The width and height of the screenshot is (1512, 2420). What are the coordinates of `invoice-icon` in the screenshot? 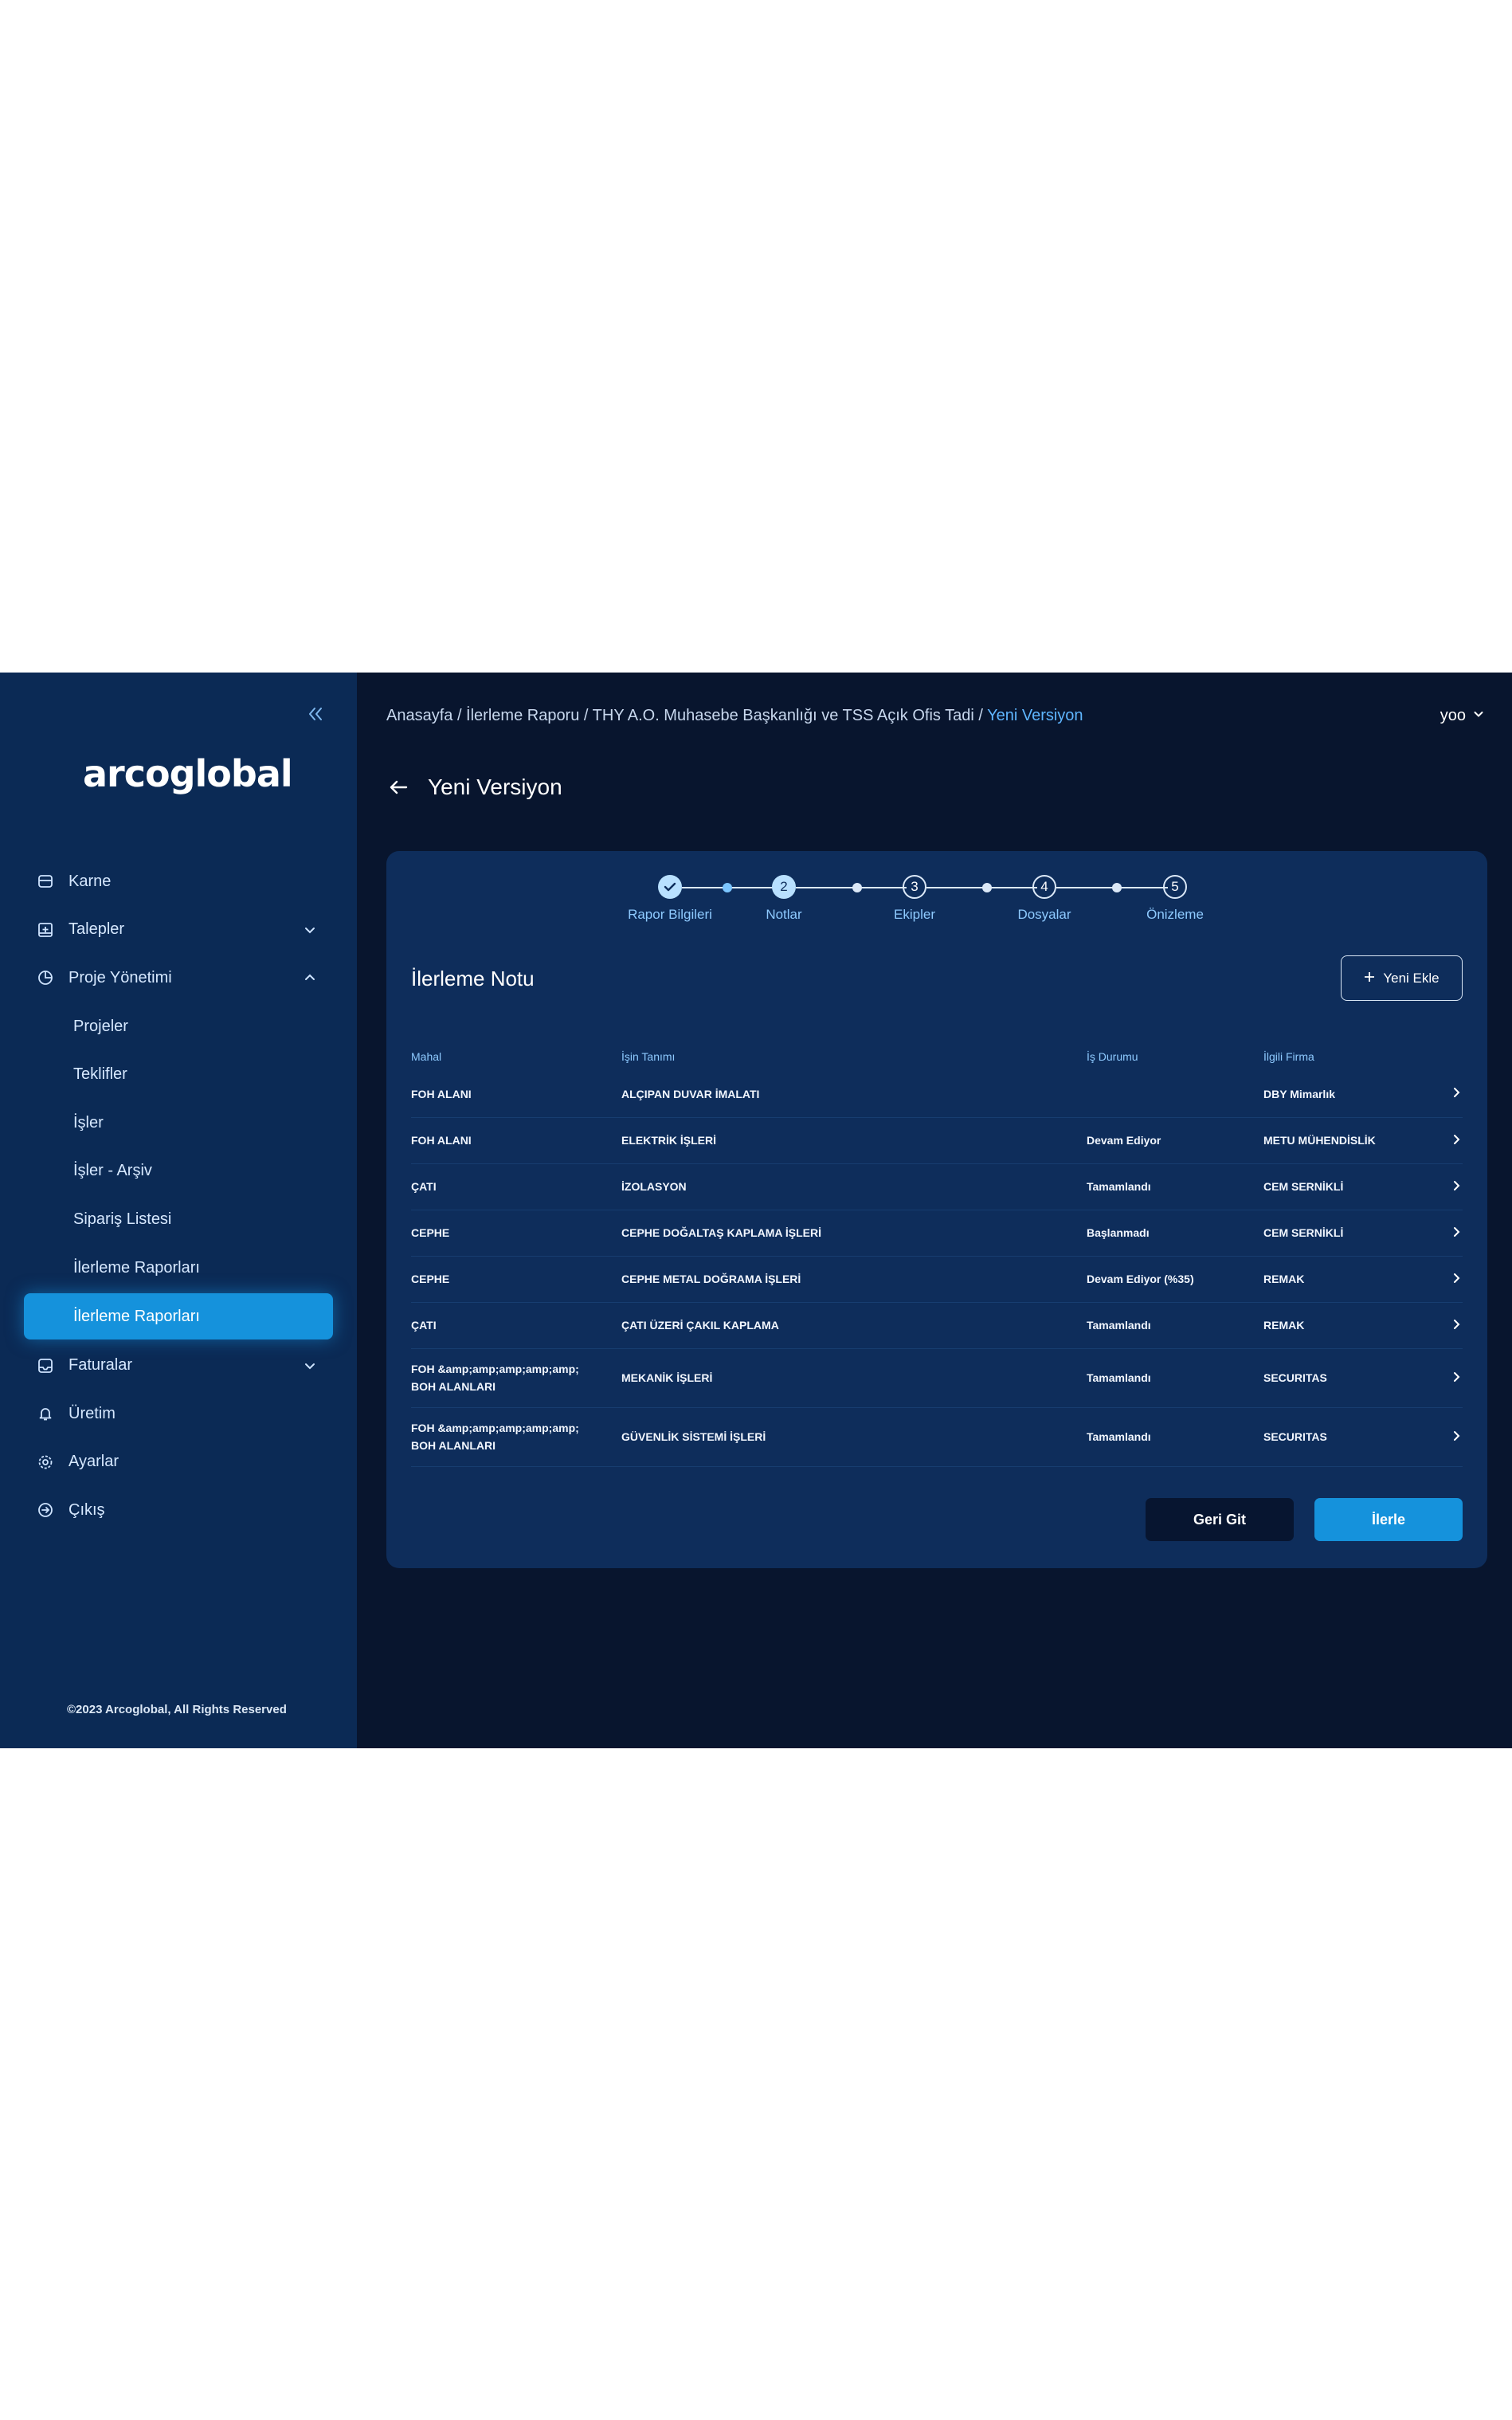 It's located at (45, 1366).